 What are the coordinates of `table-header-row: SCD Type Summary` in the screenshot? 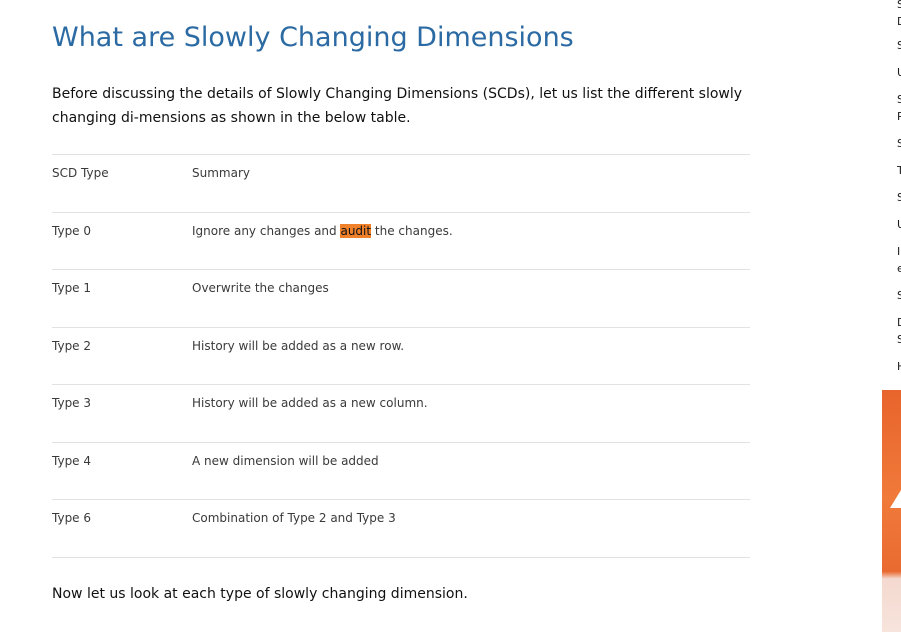 It's located at (401, 183).